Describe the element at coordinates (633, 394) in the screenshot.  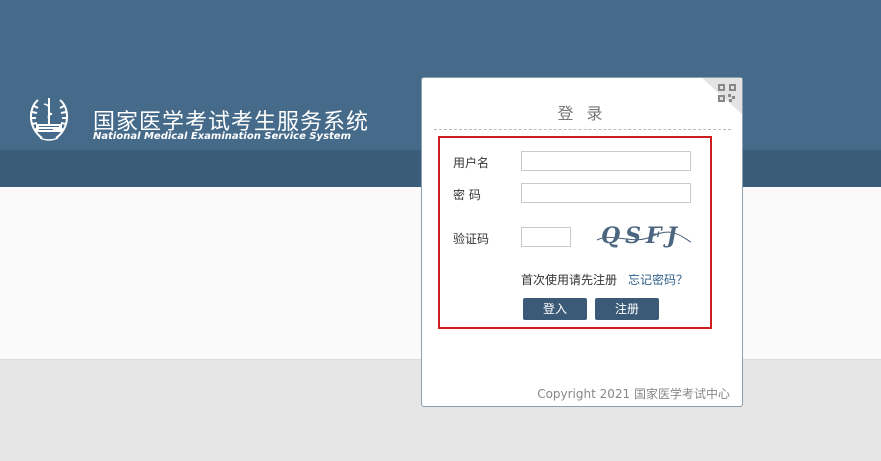
I see `copyright-text: Copyright 2021 国家医学考试中心` at that location.